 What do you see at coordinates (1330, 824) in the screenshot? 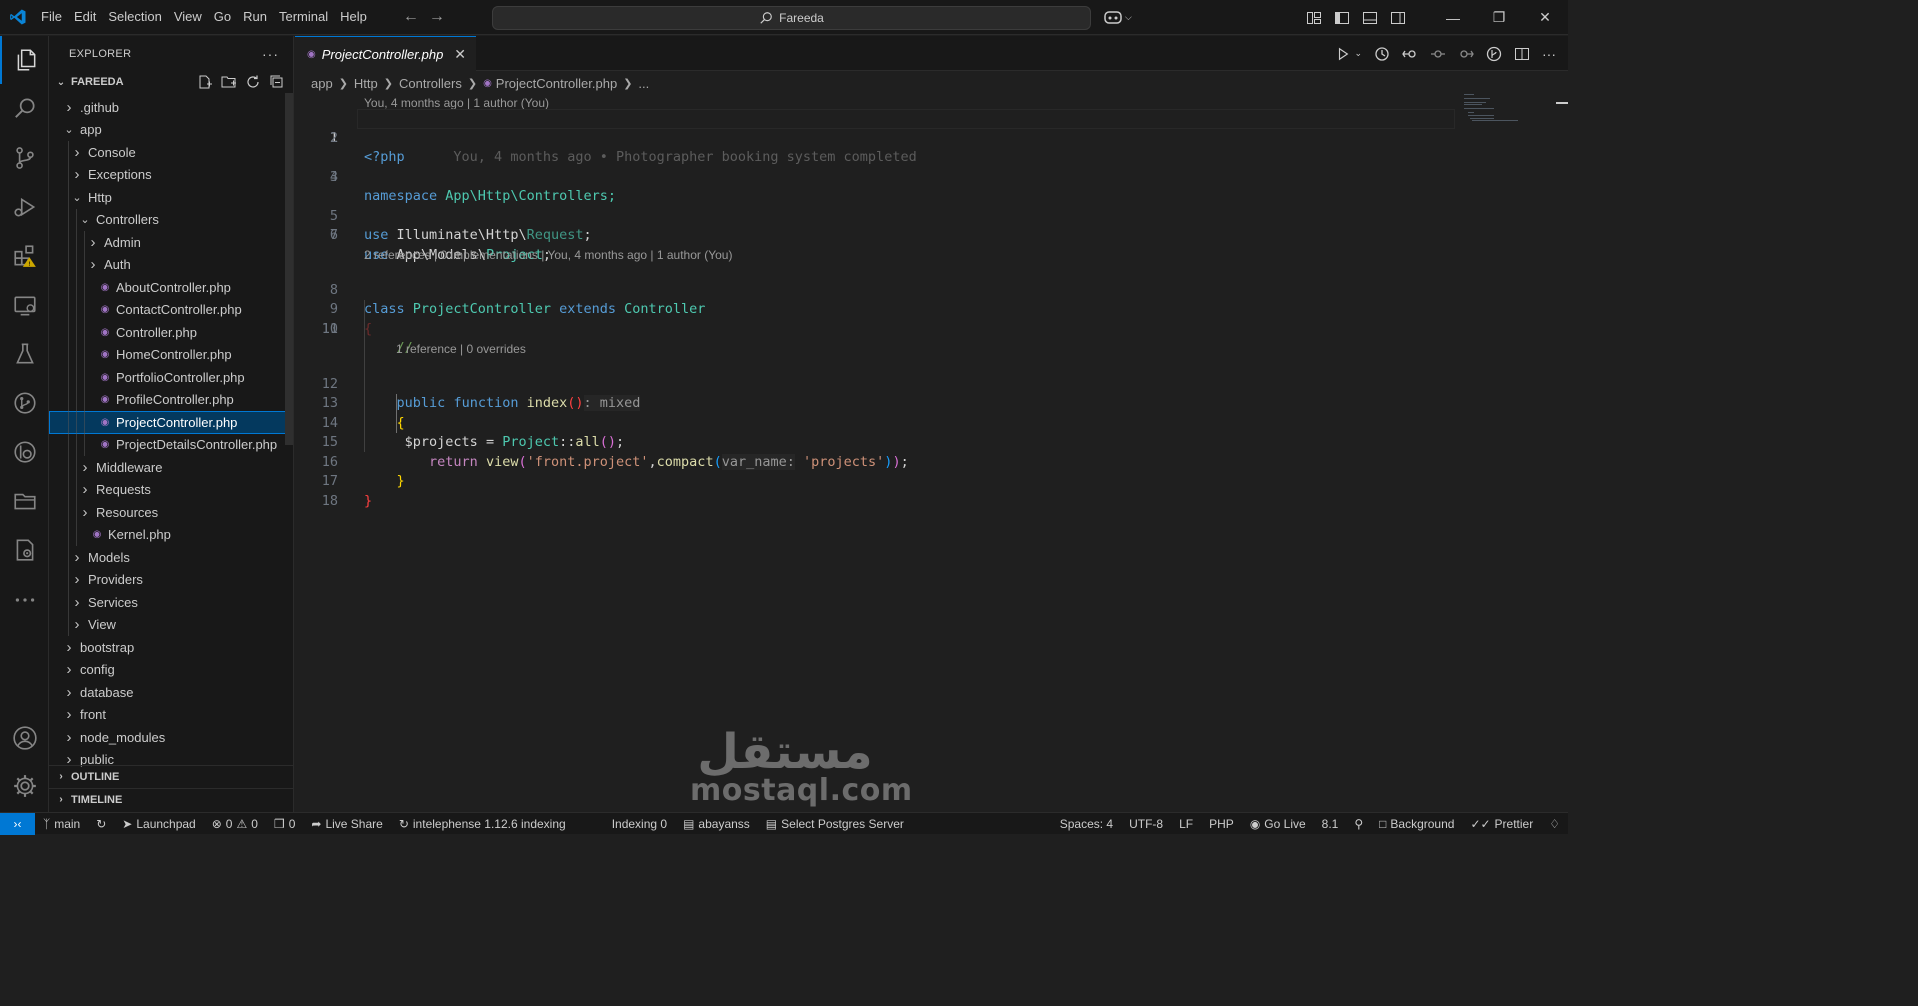
I see `php-version-status: 8.1` at bounding box center [1330, 824].